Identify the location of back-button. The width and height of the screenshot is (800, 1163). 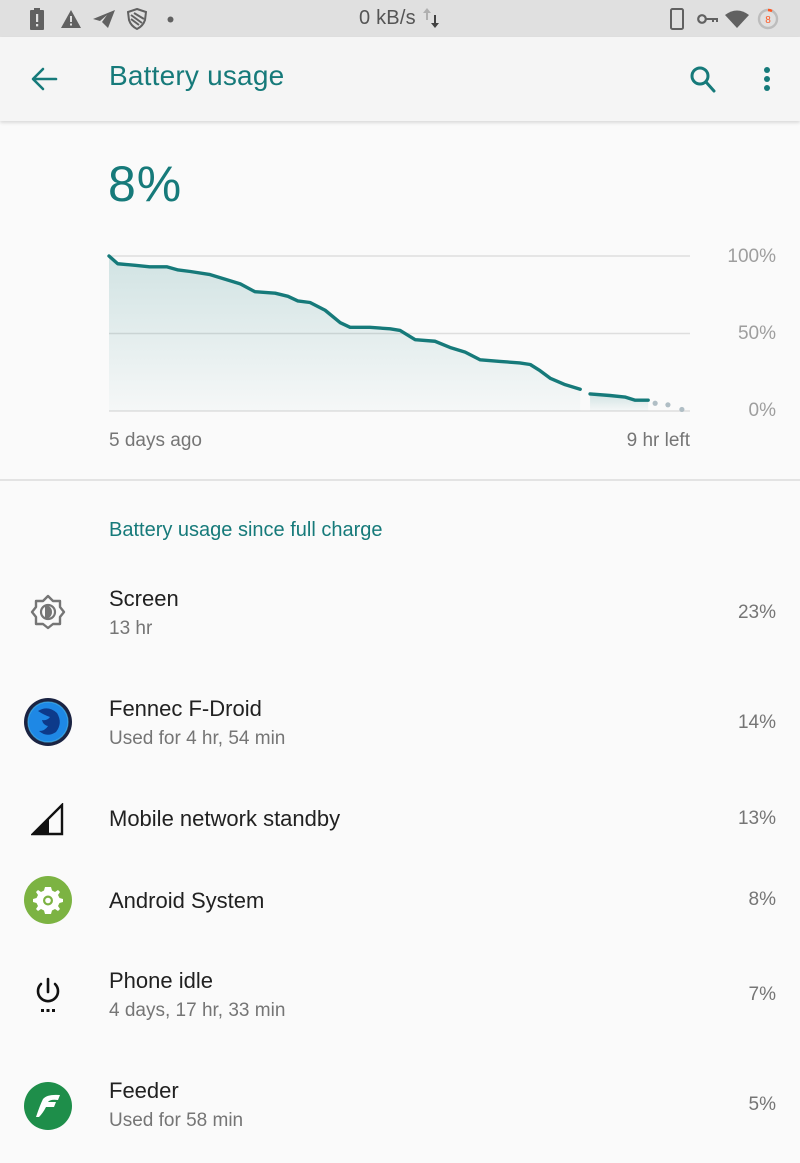
(44, 79).